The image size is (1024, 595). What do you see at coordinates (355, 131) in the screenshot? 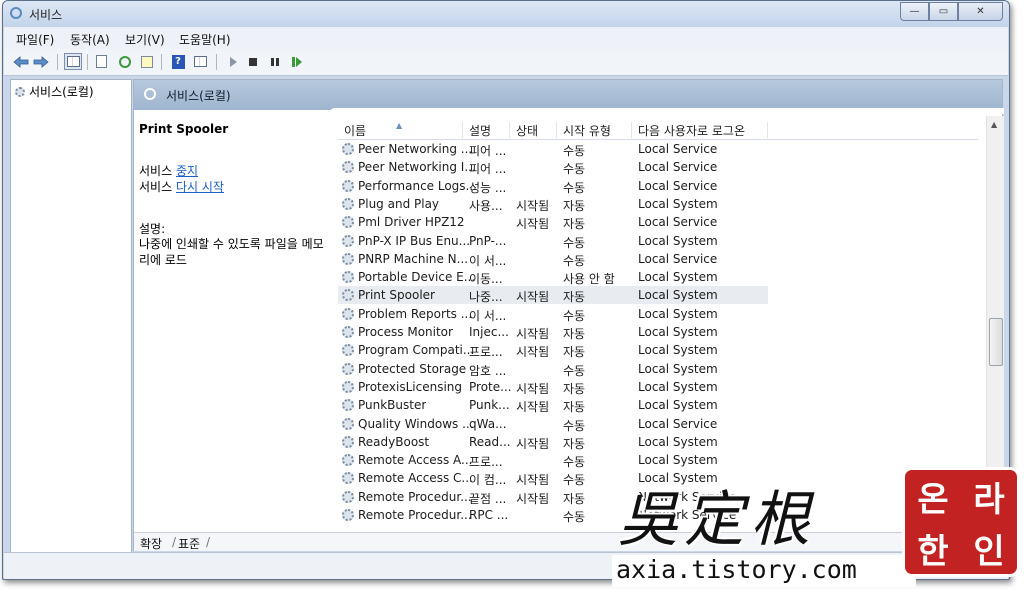
I see `column-header-name-label: 이름` at bounding box center [355, 131].